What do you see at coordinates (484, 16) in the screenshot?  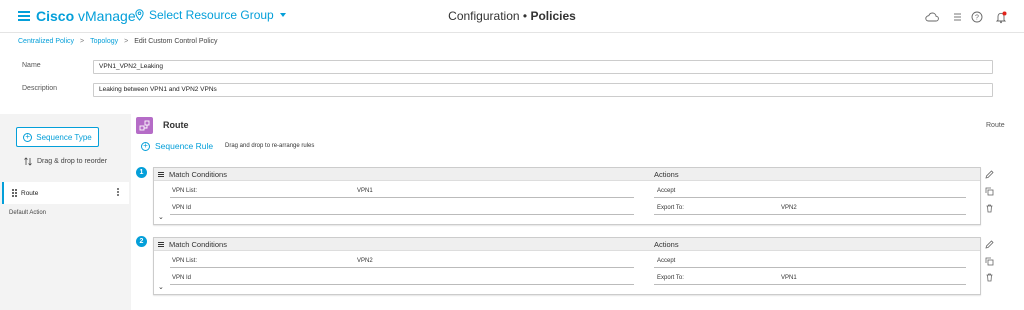 I see `page-title-prefix: Configuration` at bounding box center [484, 16].